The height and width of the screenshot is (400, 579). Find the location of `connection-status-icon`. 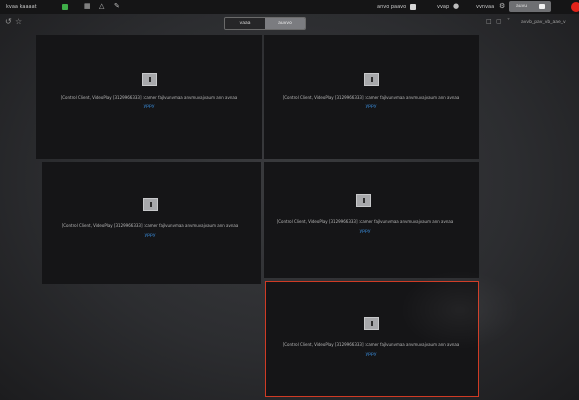

connection-status-icon is located at coordinates (65, 7).